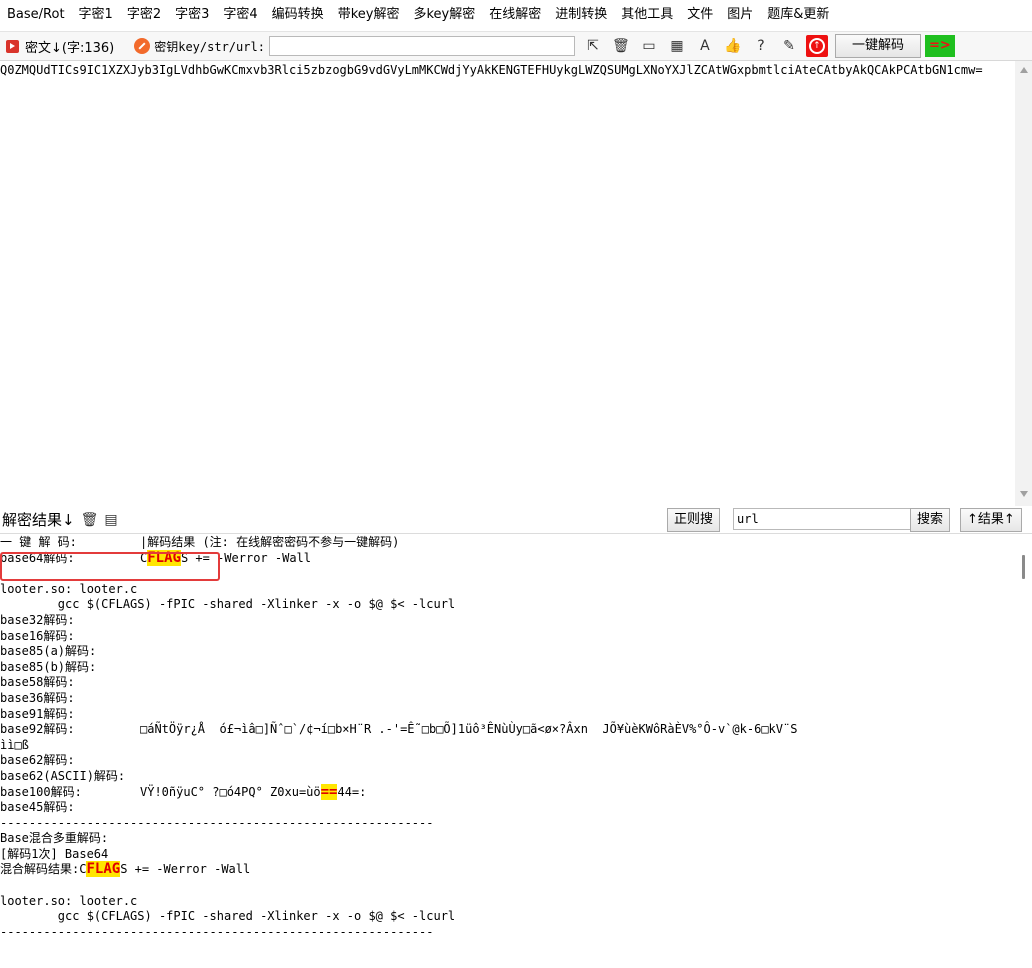 This screenshot has width=1032, height=968. Describe the element at coordinates (70, 48) in the screenshot. I see `ciphertext-label: 密文↓(字:136)` at that location.